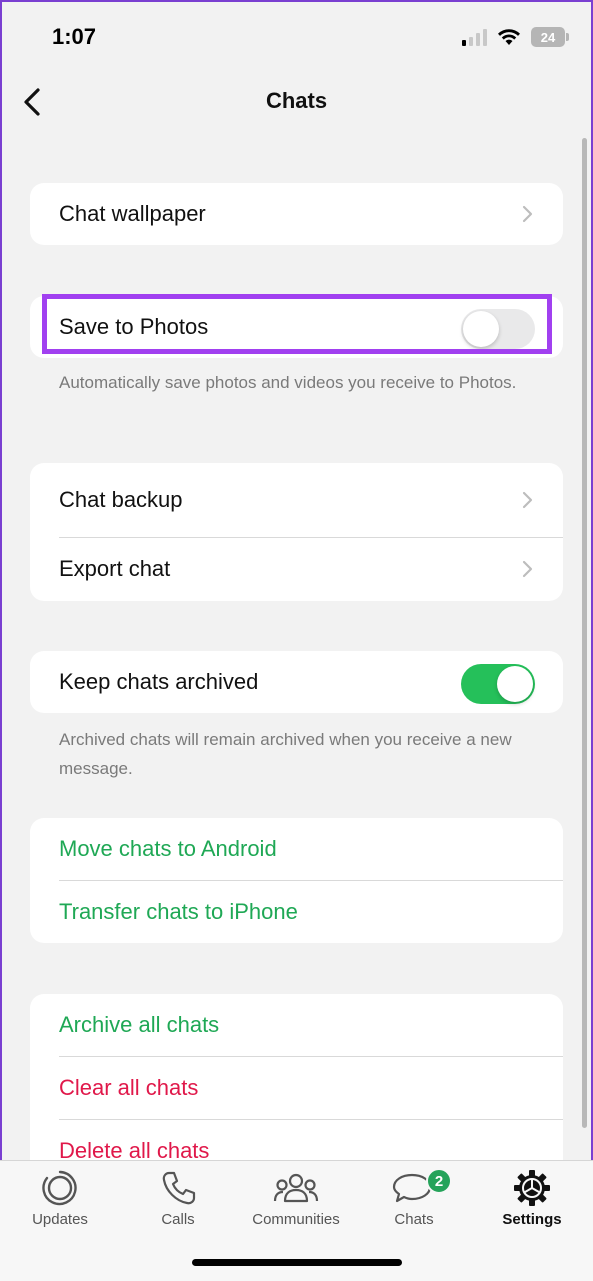 The image size is (593, 1281). I want to click on save-to-photos-toggle, so click(498, 329).